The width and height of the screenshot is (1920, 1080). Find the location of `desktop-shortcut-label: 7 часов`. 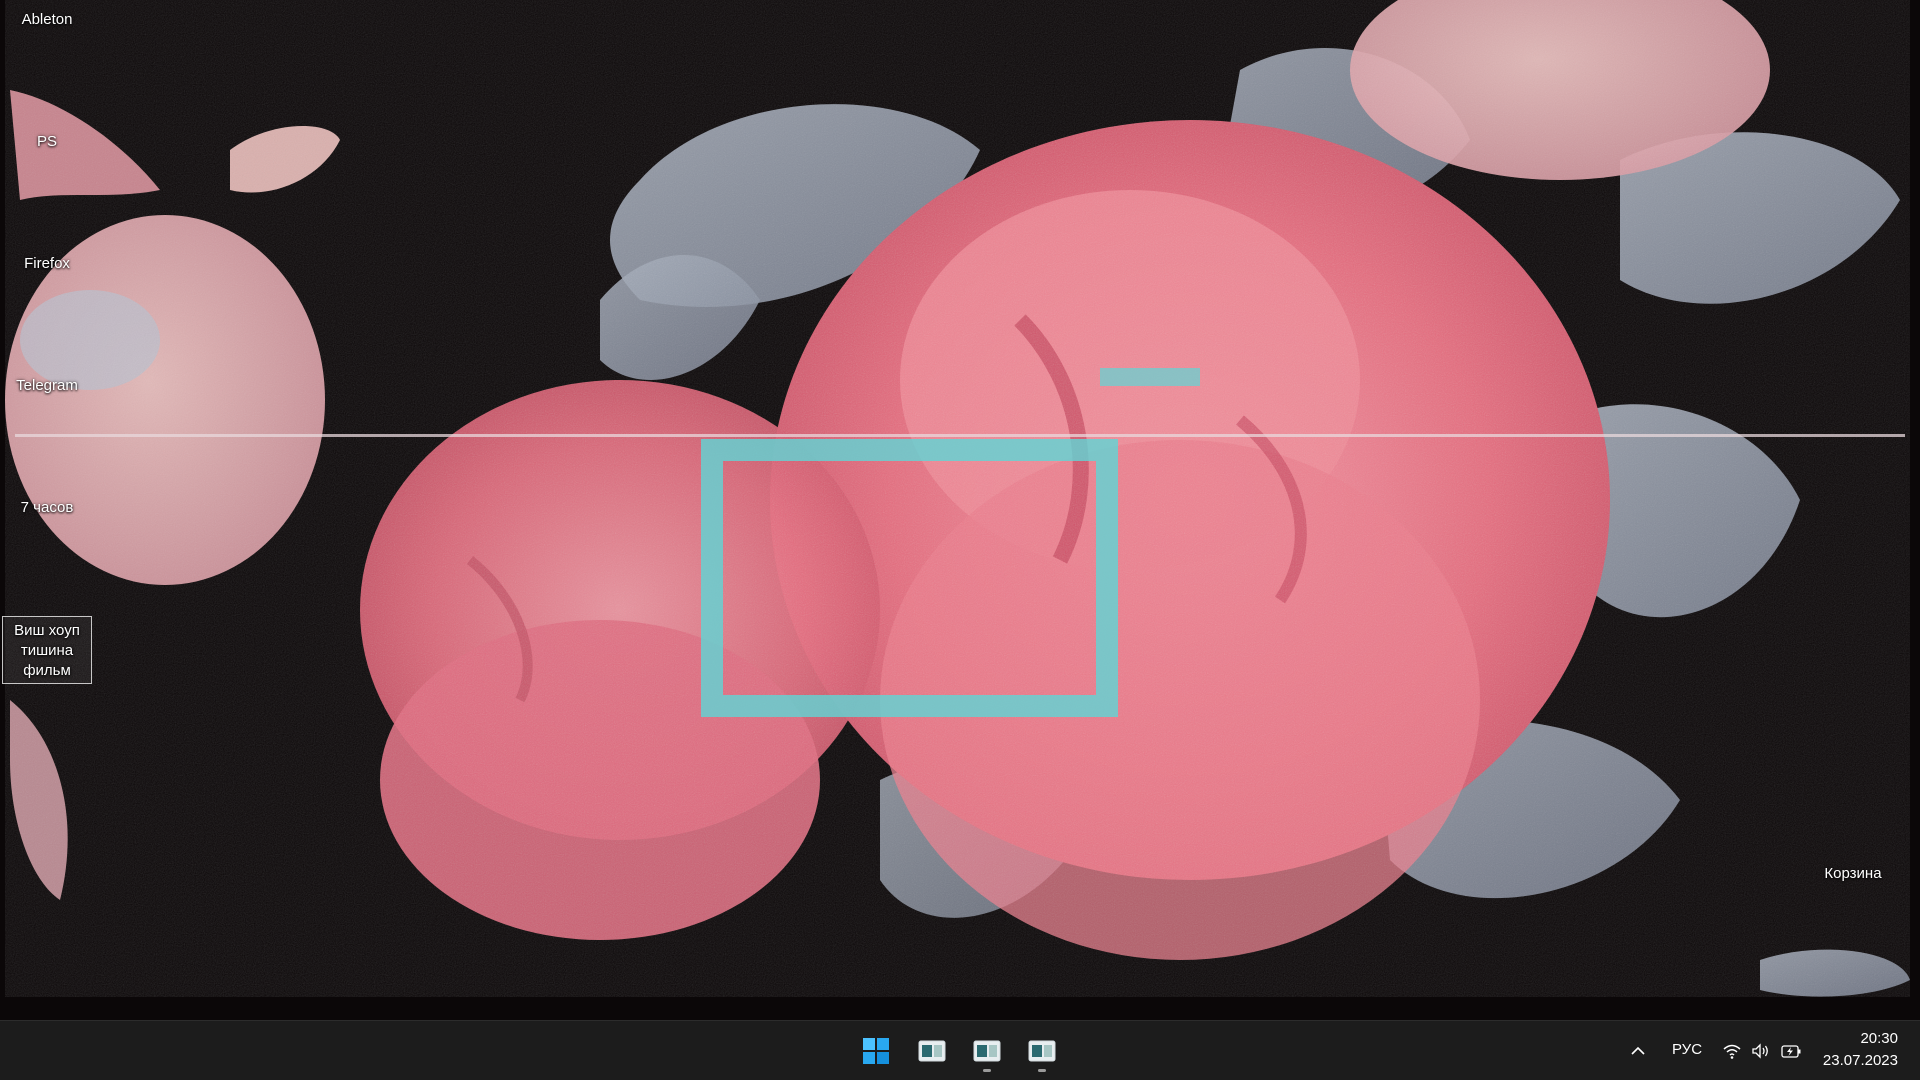

desktop-shortcut-label: 7 часов is located at coordinates (47, 507).